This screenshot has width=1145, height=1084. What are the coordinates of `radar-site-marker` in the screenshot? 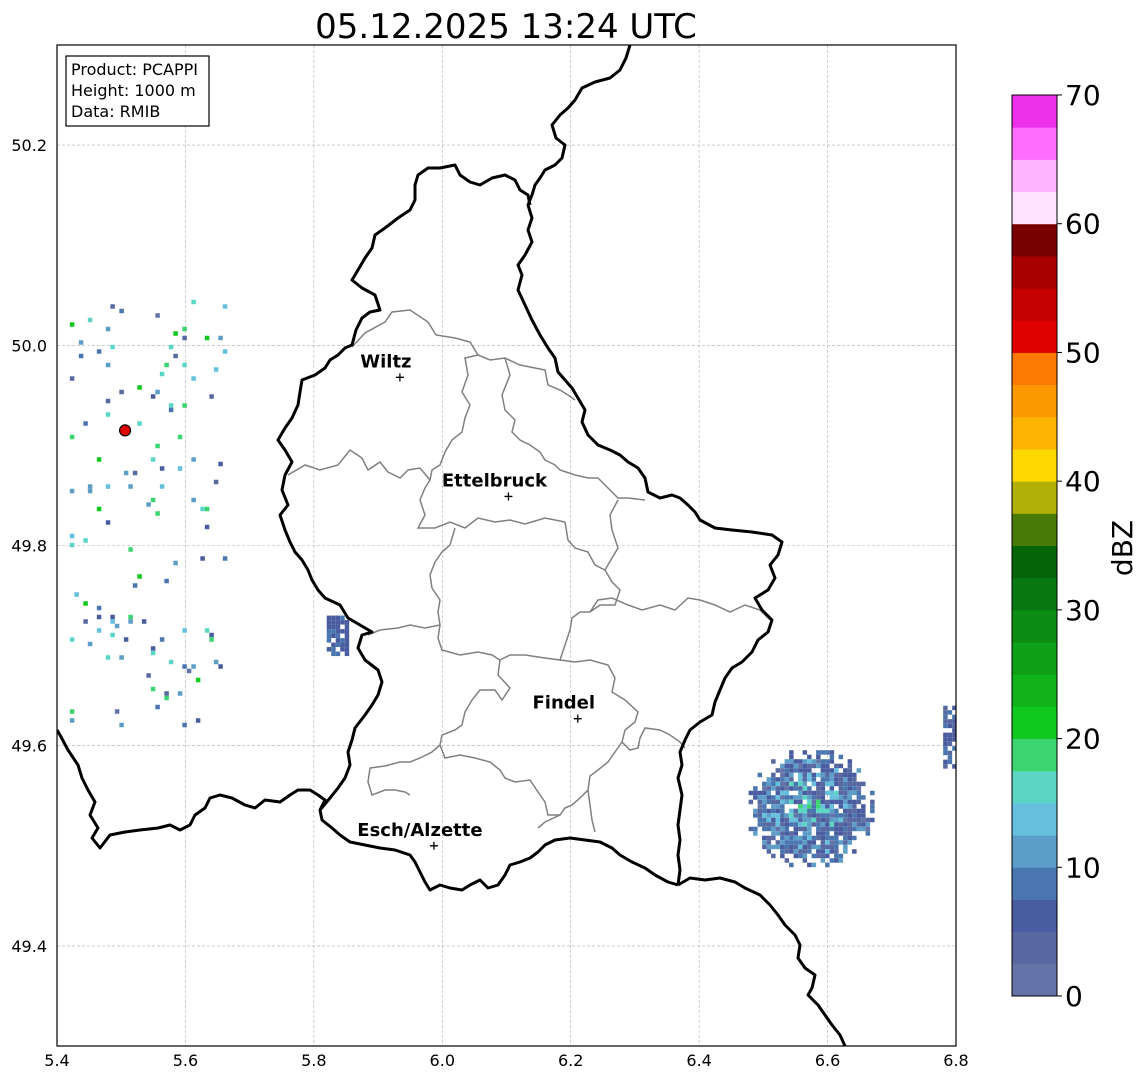 It's located at (125, 430).